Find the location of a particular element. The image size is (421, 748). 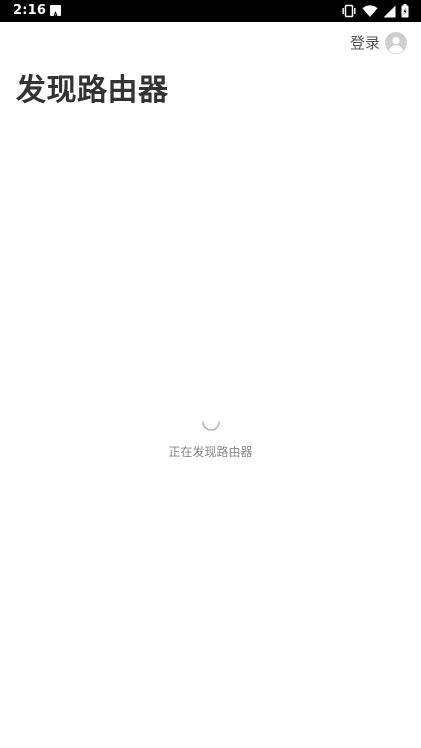

login-button: 登录 is located at coordinates (378, 43).